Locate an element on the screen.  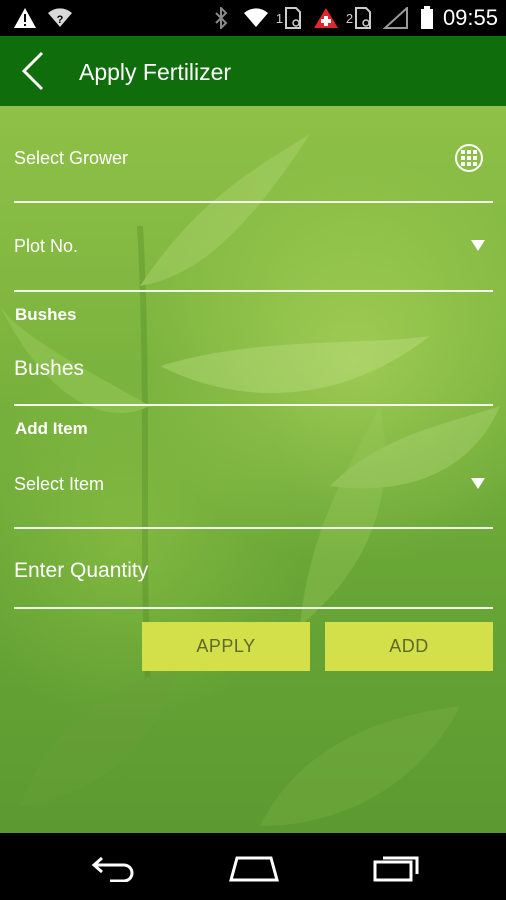
add-button: ADD is located at coordinates (409, 646).